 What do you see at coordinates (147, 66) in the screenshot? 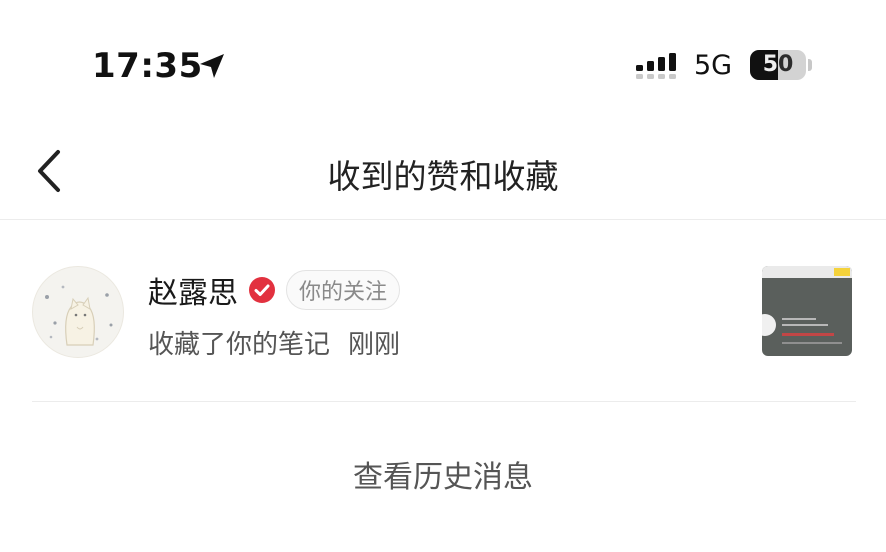
I see `status-time: 17:35` at bounding box center [147, 66].